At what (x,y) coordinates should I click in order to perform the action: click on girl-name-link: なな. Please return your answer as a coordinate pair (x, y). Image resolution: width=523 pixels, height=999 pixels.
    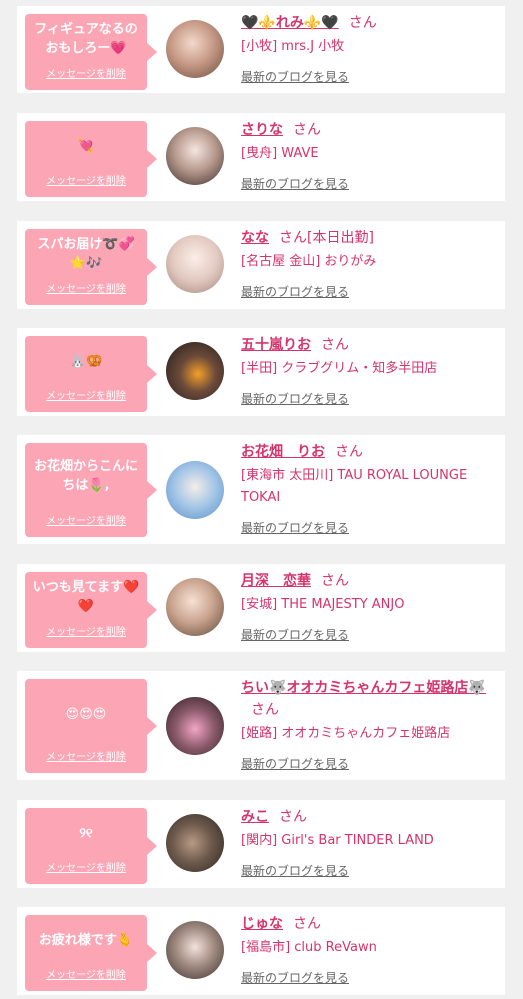
    Looking at the image, I should click on (255, 238).